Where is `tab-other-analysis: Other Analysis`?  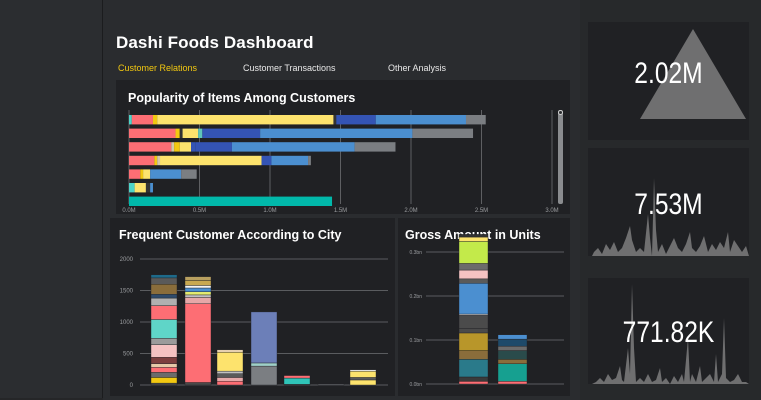 tab-other-analysis: Other Analysis is located at coordinates (417, 68).